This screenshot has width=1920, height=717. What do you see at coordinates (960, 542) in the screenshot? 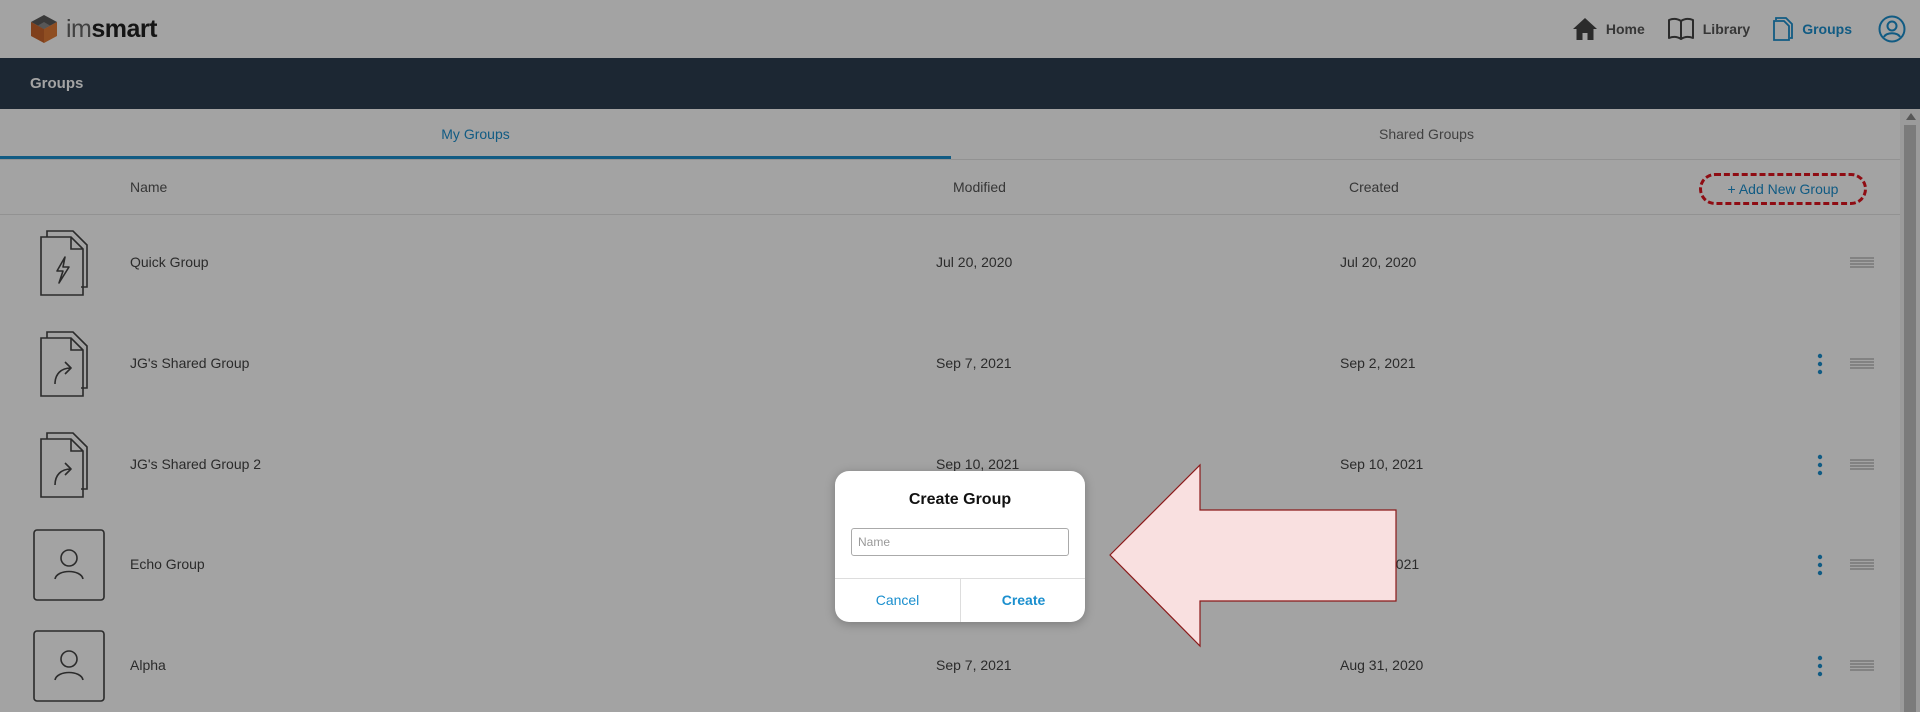
I see `group-name-input` at bounding box center [960, 542].